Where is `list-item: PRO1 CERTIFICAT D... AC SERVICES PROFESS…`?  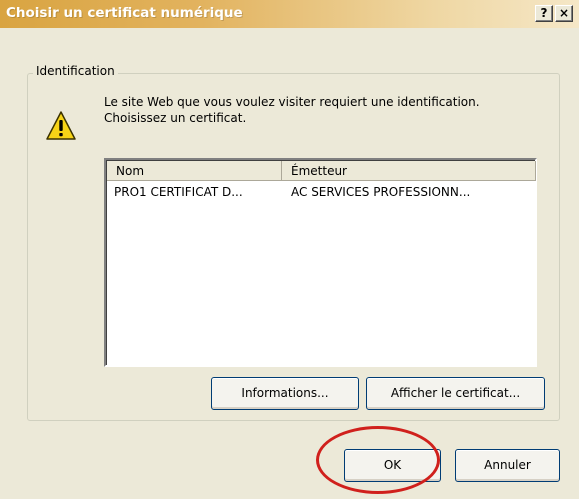 list-item: PRO1 CERTIFICAT D... AC SERVICES PROFESS… is located at coordinates (321, 192).